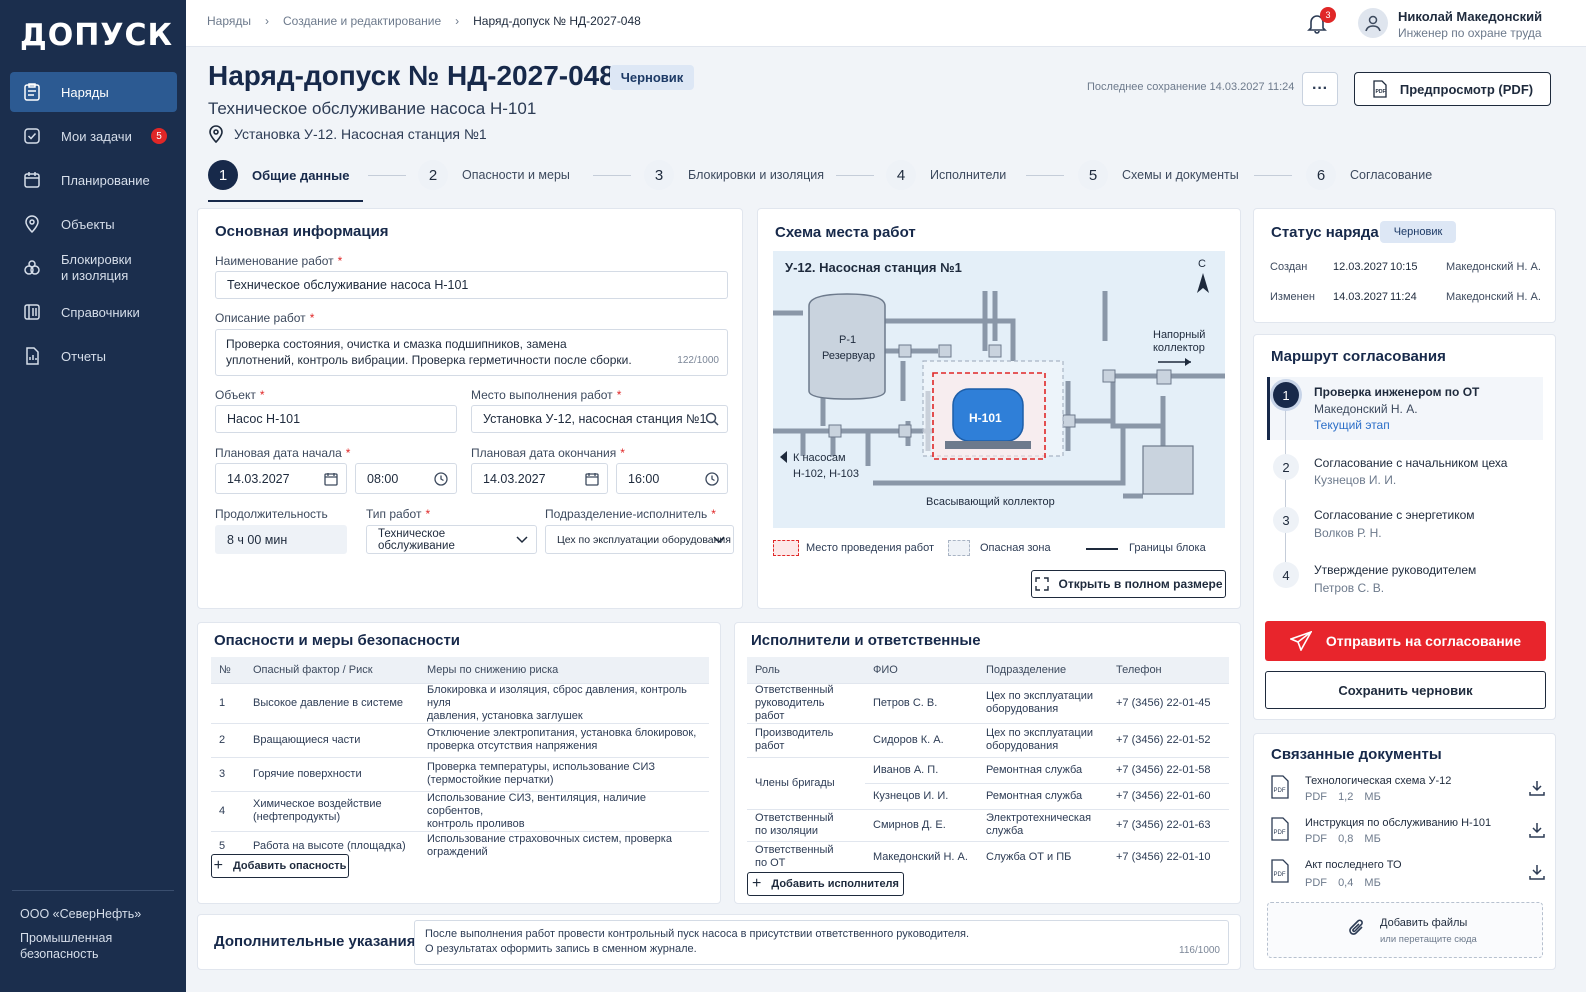  I want to click on related-docs-heading: Связанные документы, so click(1356, 754).